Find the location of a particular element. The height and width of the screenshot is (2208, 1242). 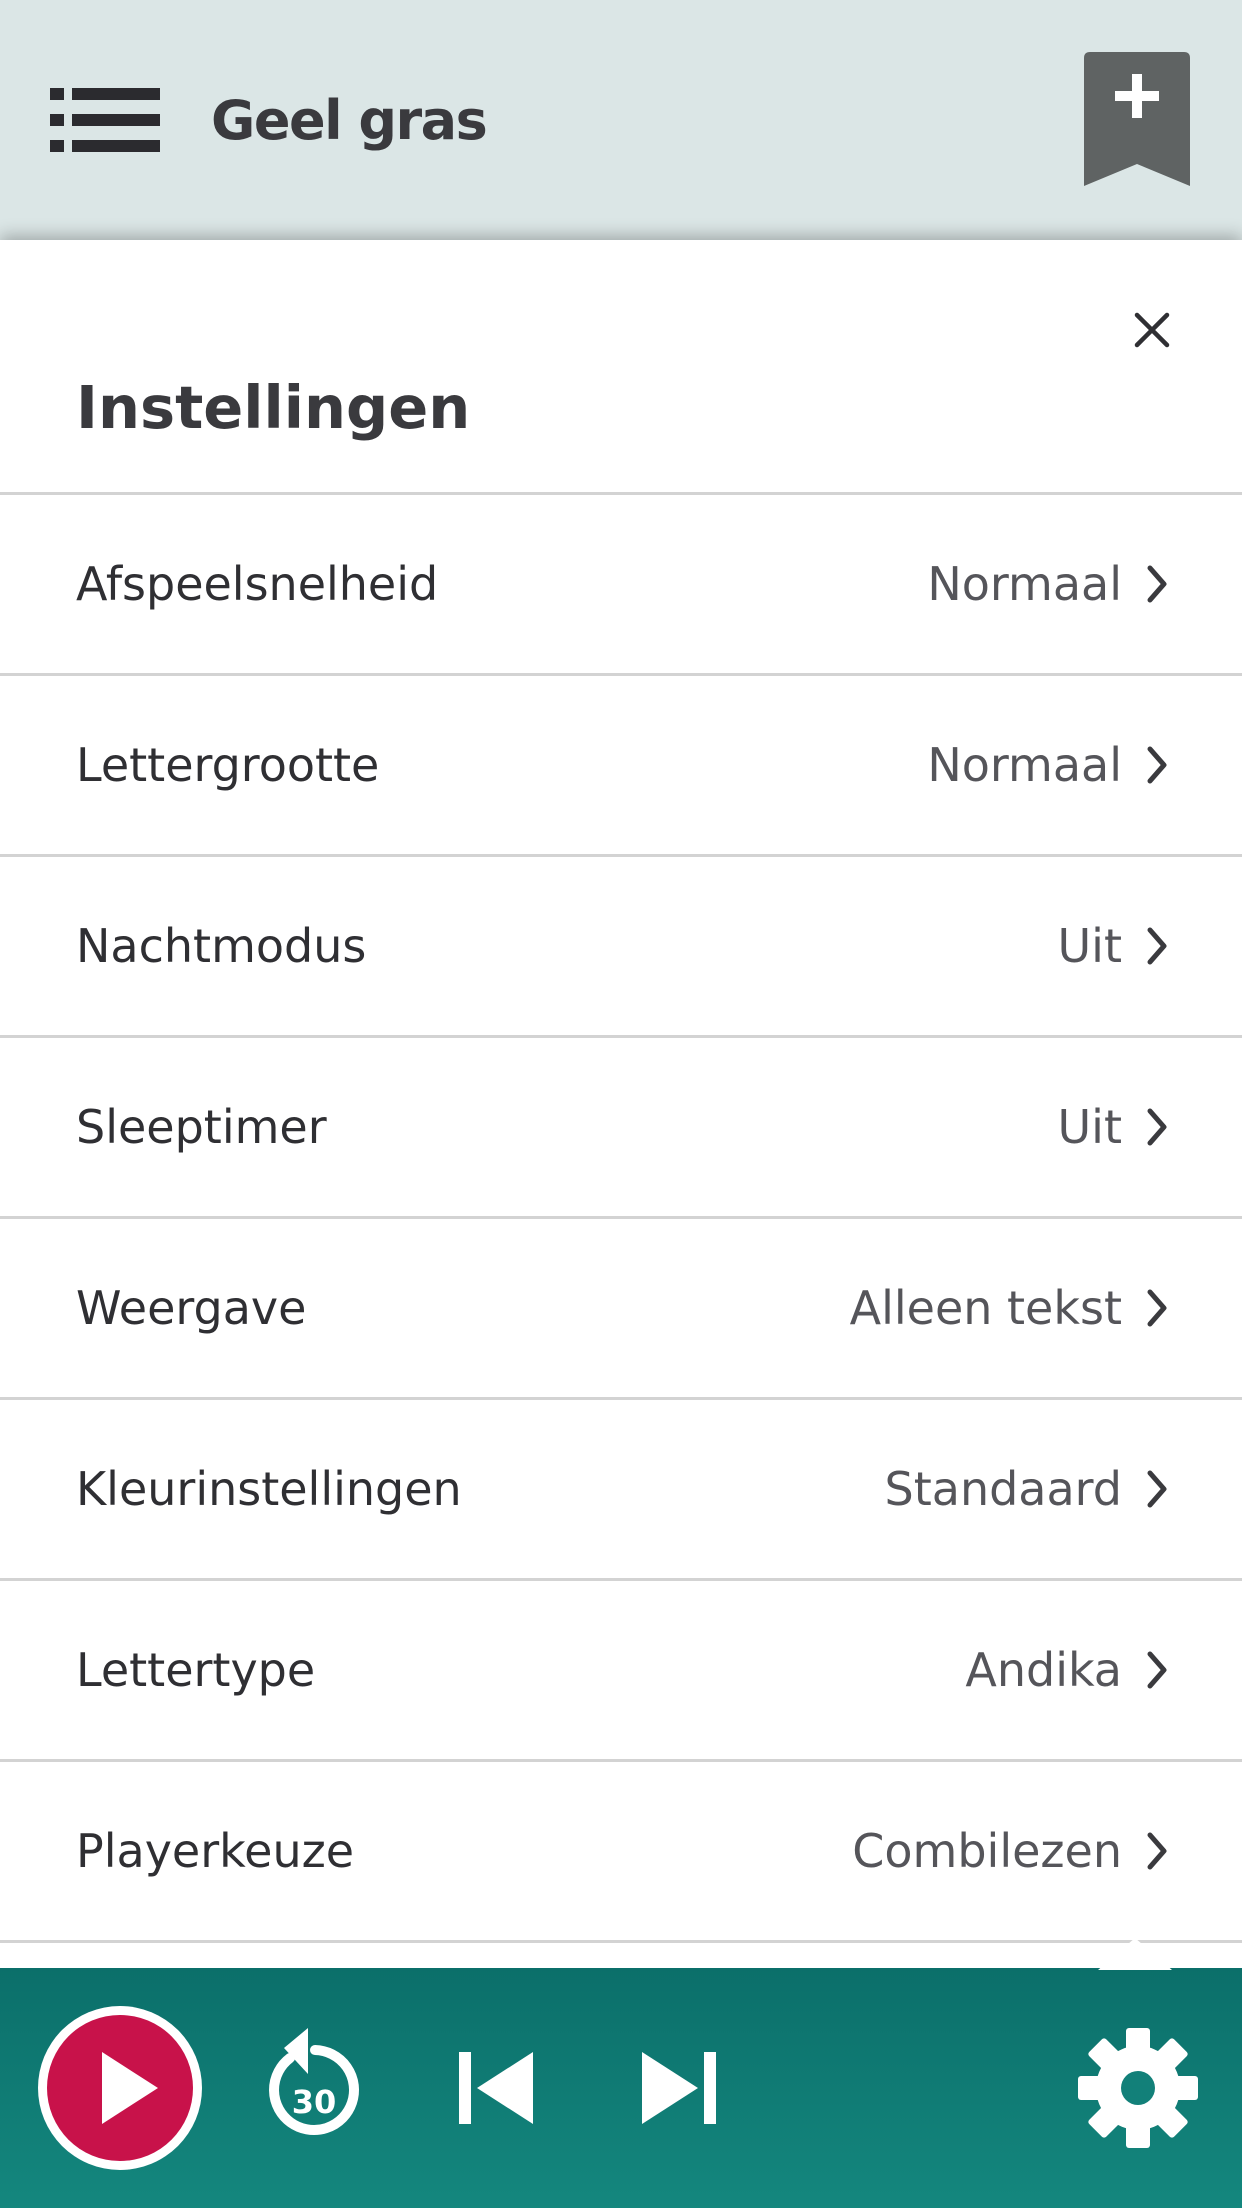

bookmark-add-icon is located at coordinates (1137, 119).